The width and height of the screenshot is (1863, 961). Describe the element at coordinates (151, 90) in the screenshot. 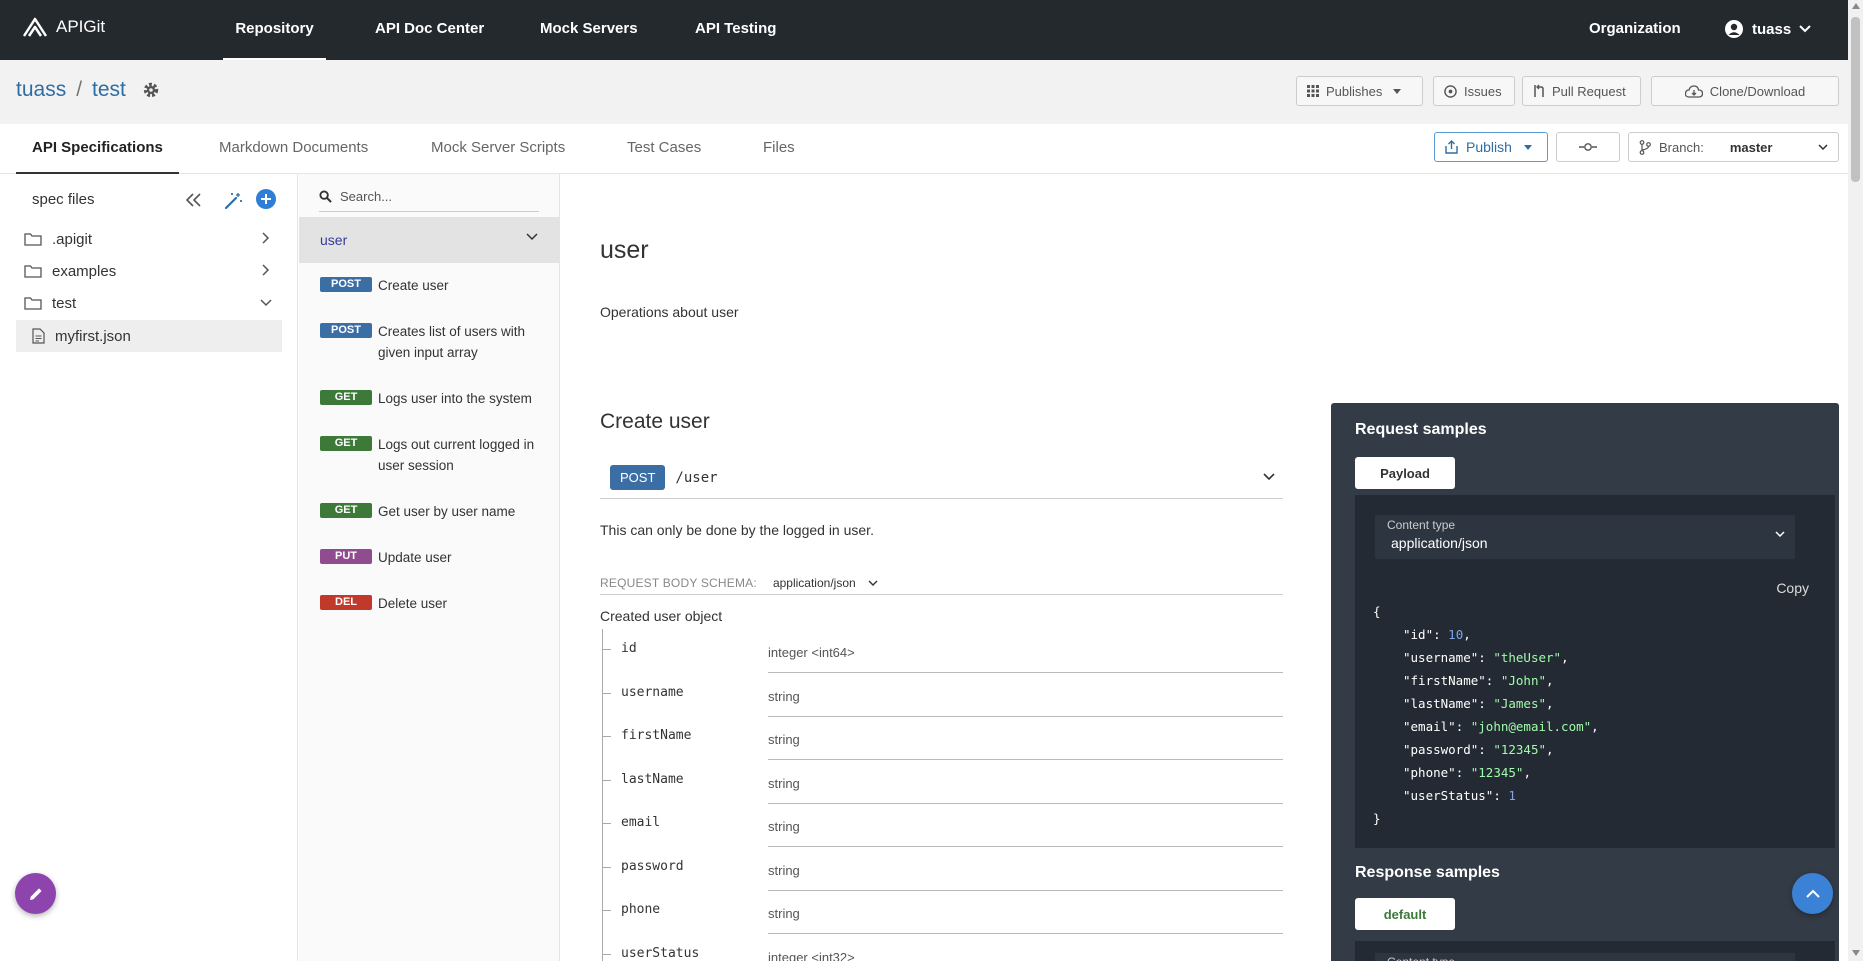

I see `gear-icon` at that location.